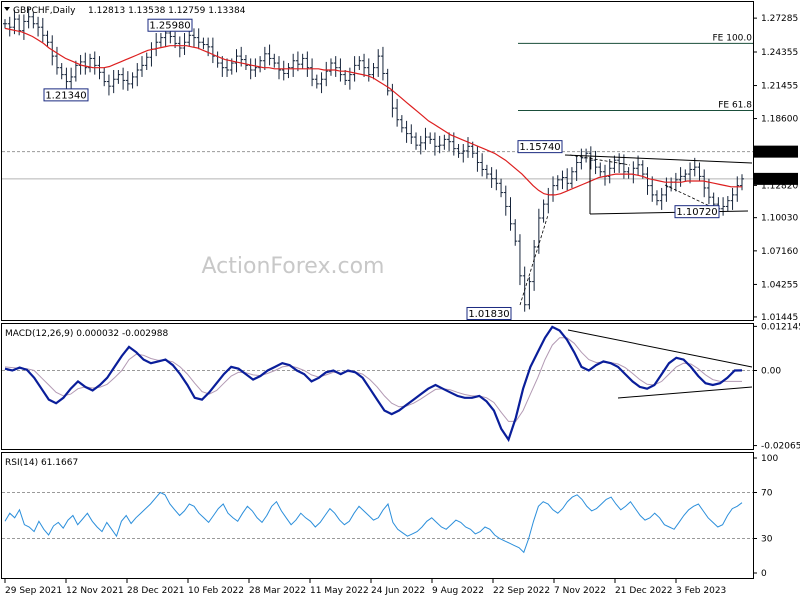  I want to click on y-tick-label: 1.18600, so click(779, 120).